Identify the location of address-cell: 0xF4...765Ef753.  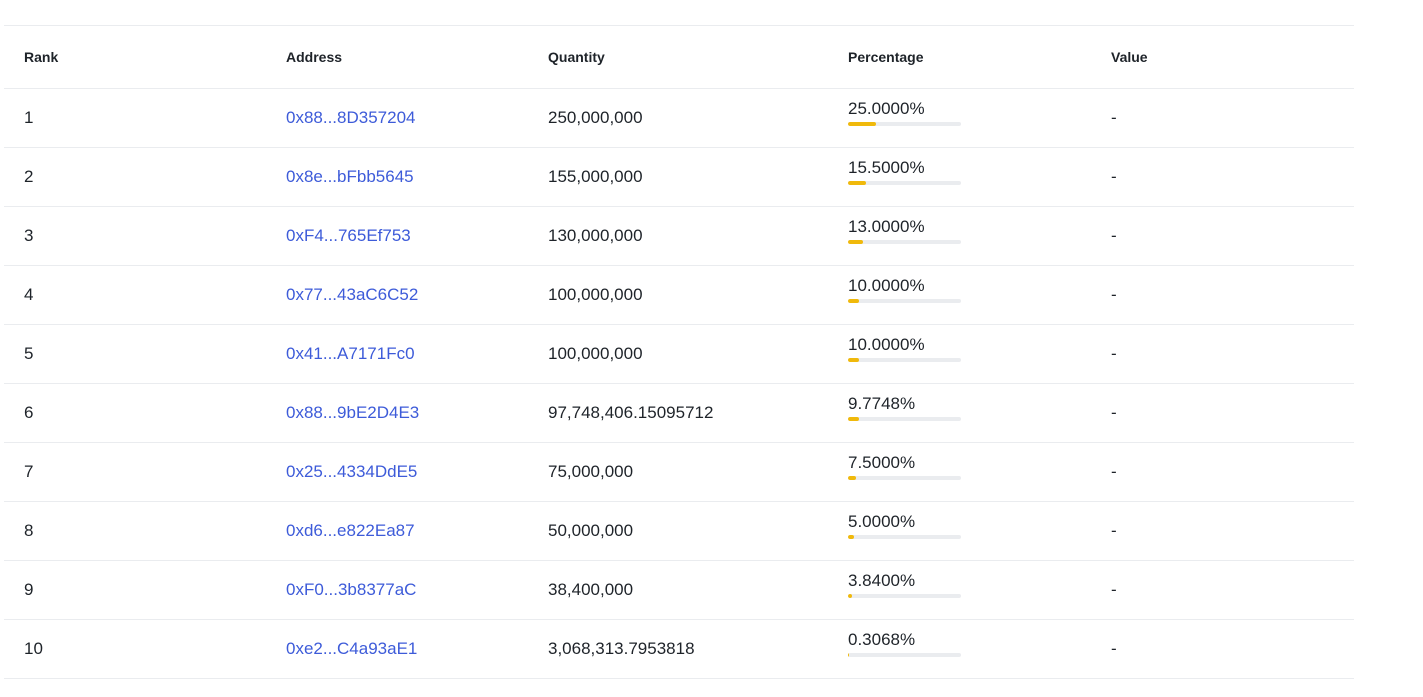
(397, 236).